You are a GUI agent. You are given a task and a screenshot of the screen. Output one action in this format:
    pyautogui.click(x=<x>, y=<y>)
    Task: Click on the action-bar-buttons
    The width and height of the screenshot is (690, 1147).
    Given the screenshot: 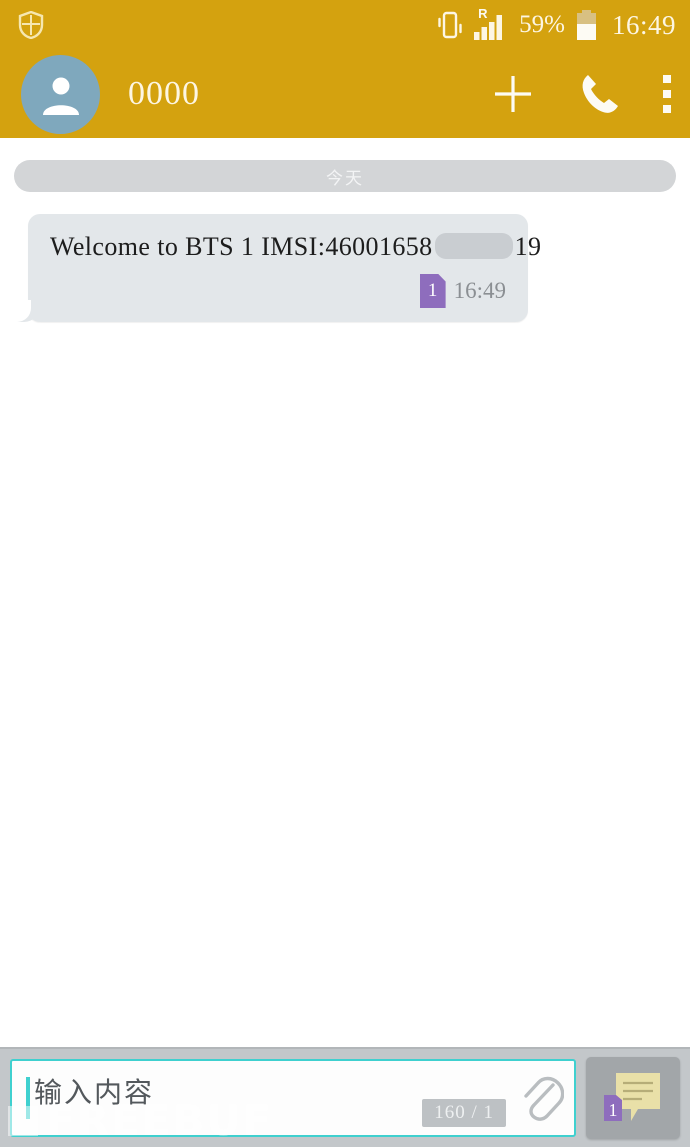 What is the action you would take?
    pyautogui.click(x=581, y=94)
    